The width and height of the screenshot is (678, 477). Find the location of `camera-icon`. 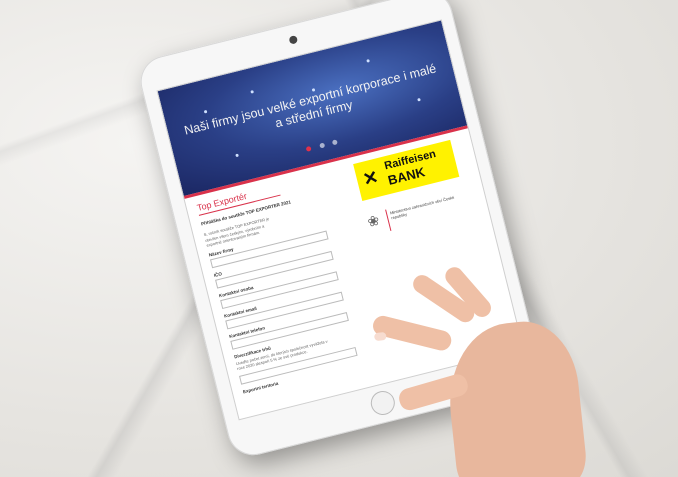

camera-icon is located at coordinates (293, 40).